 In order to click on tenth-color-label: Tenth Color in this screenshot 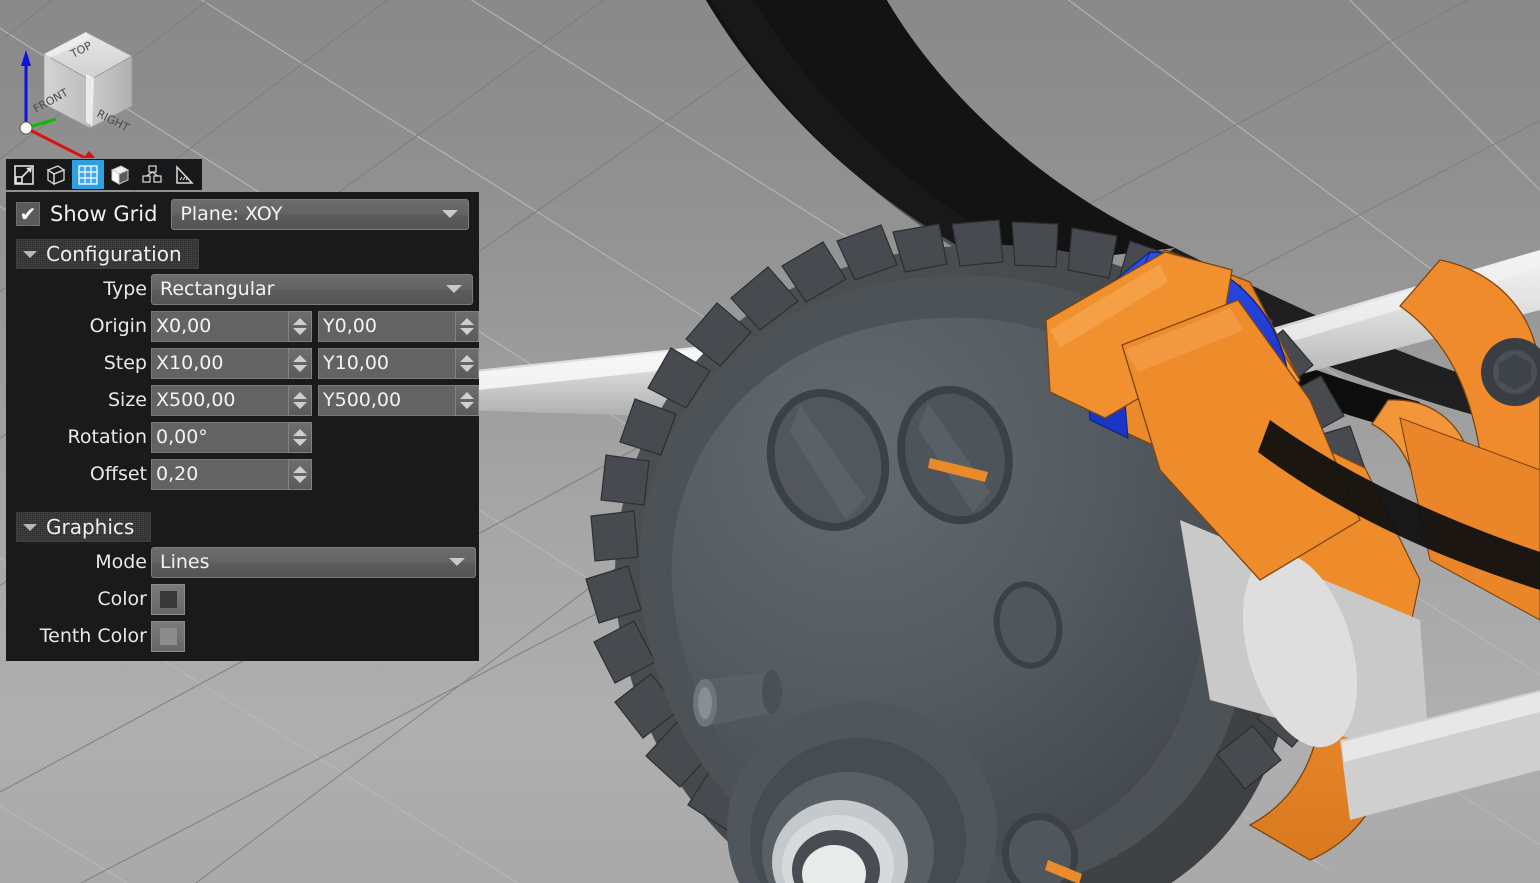, I will do `click(93, 635)`.